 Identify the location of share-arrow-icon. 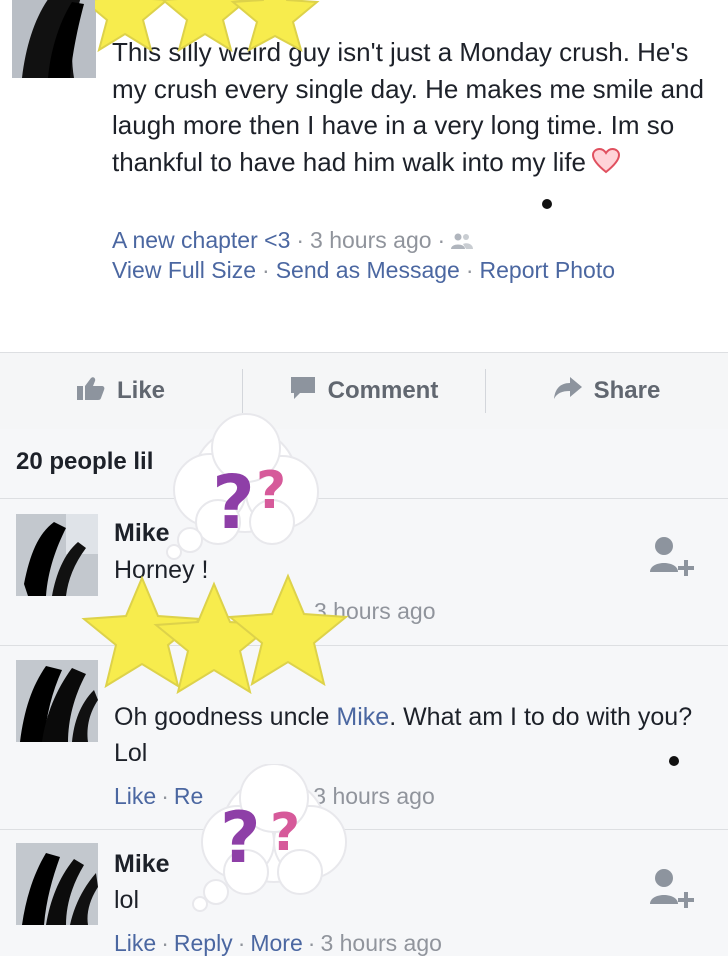
(567, 391).